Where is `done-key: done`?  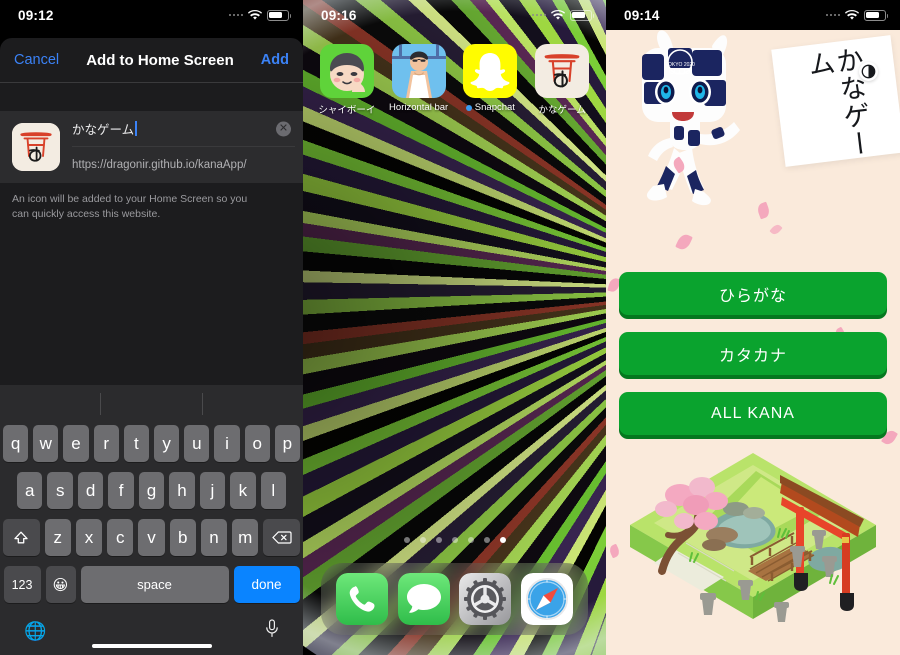 done-key: done is located at coordinates (266, 584).